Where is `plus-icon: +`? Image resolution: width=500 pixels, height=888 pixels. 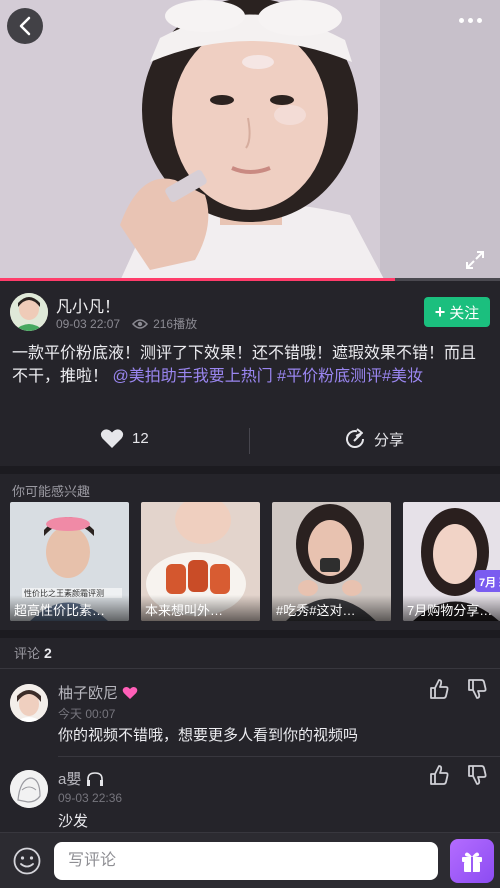 plus-icon: + is located at coordinates (440, 311).